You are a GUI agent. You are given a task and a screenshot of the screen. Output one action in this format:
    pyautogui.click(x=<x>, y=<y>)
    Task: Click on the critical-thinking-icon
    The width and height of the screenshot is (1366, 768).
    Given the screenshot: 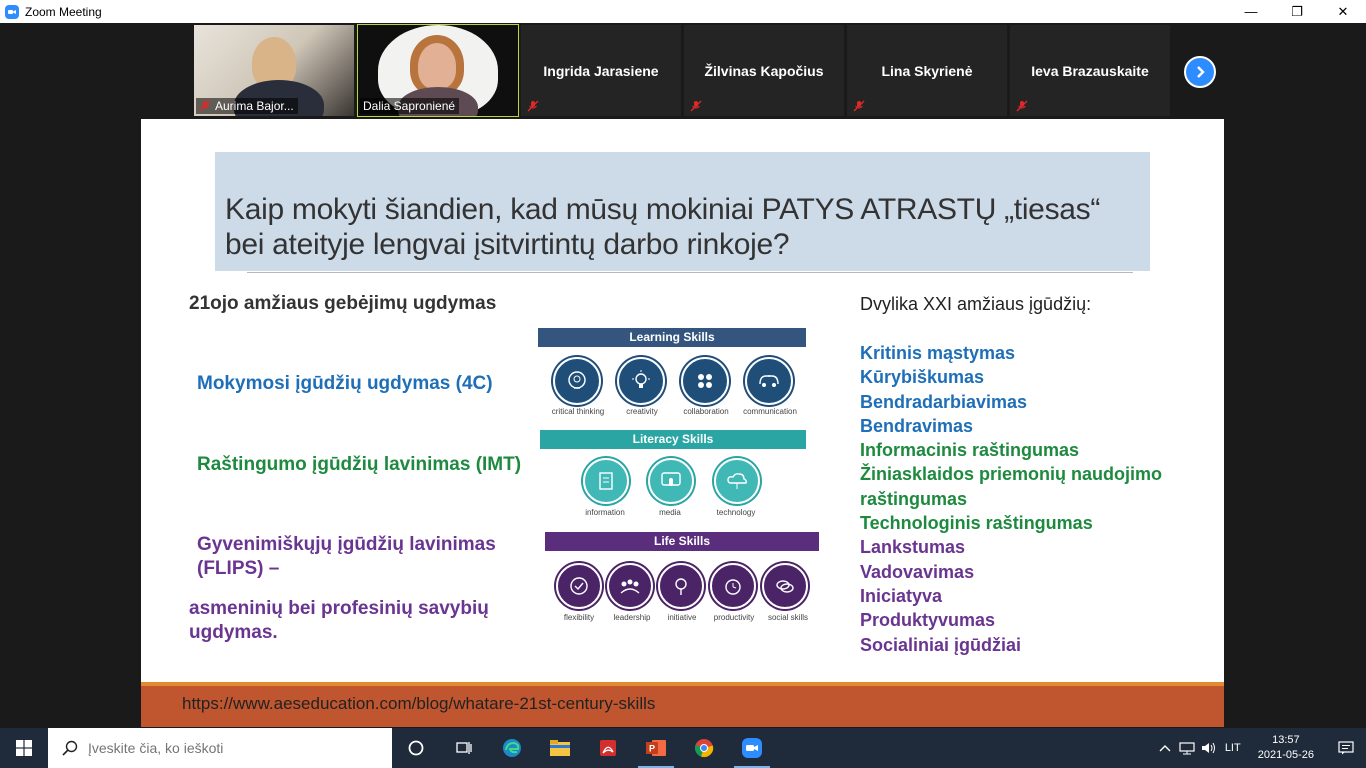 What is the action you would take?
    pyautogui.click(x=577, y=381)
    